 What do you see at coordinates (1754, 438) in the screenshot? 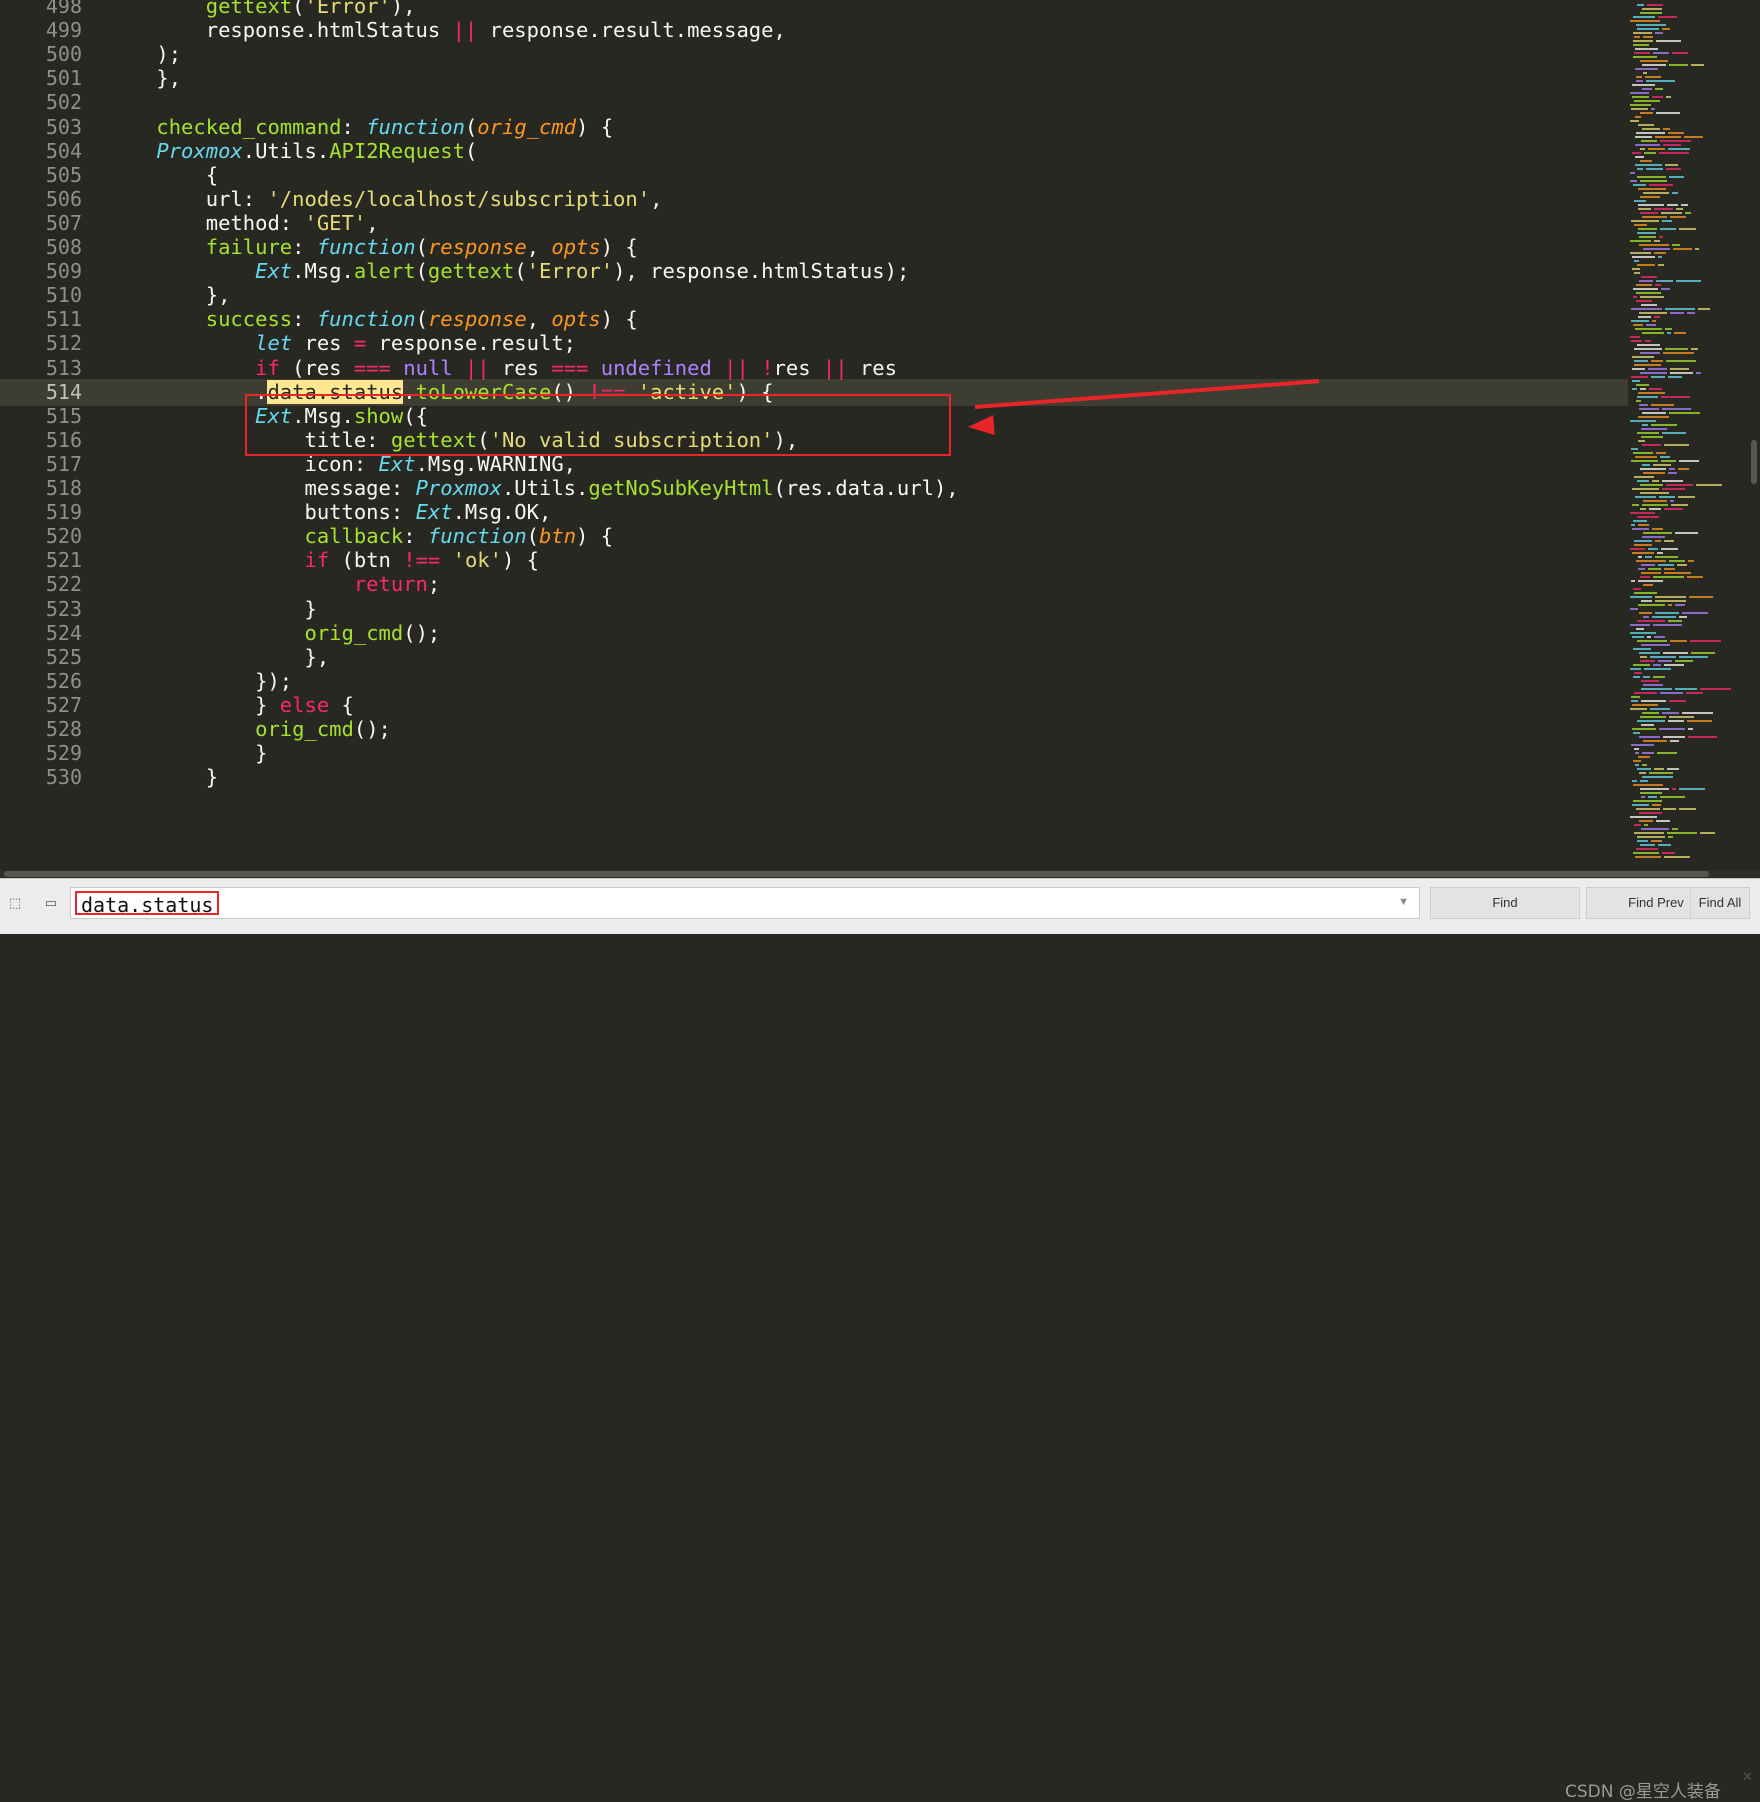
I see `vertical-scrollbar` at bounding box center [1754, 438].